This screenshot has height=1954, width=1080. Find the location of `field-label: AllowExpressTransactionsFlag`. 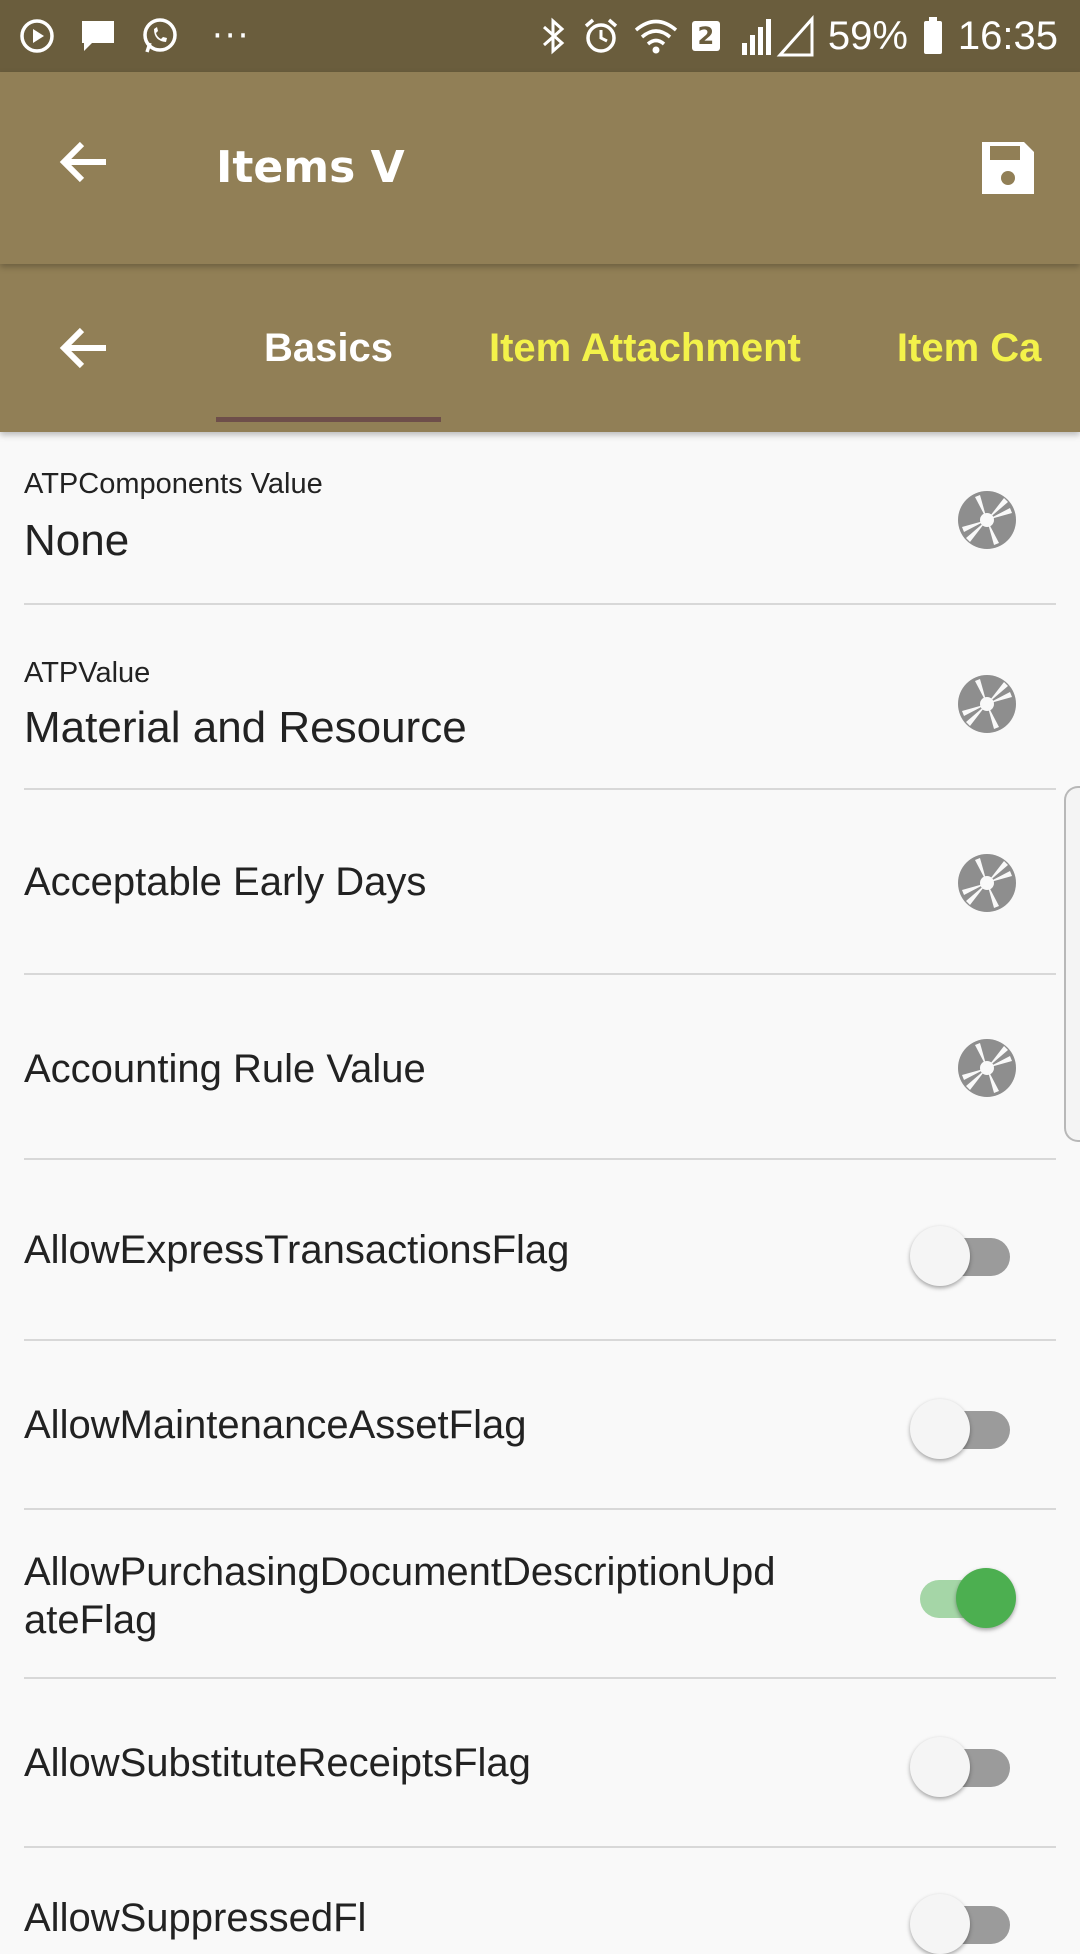

field-label: AllowExpressTransactionsFlag is located at coordinates (297, 1250).